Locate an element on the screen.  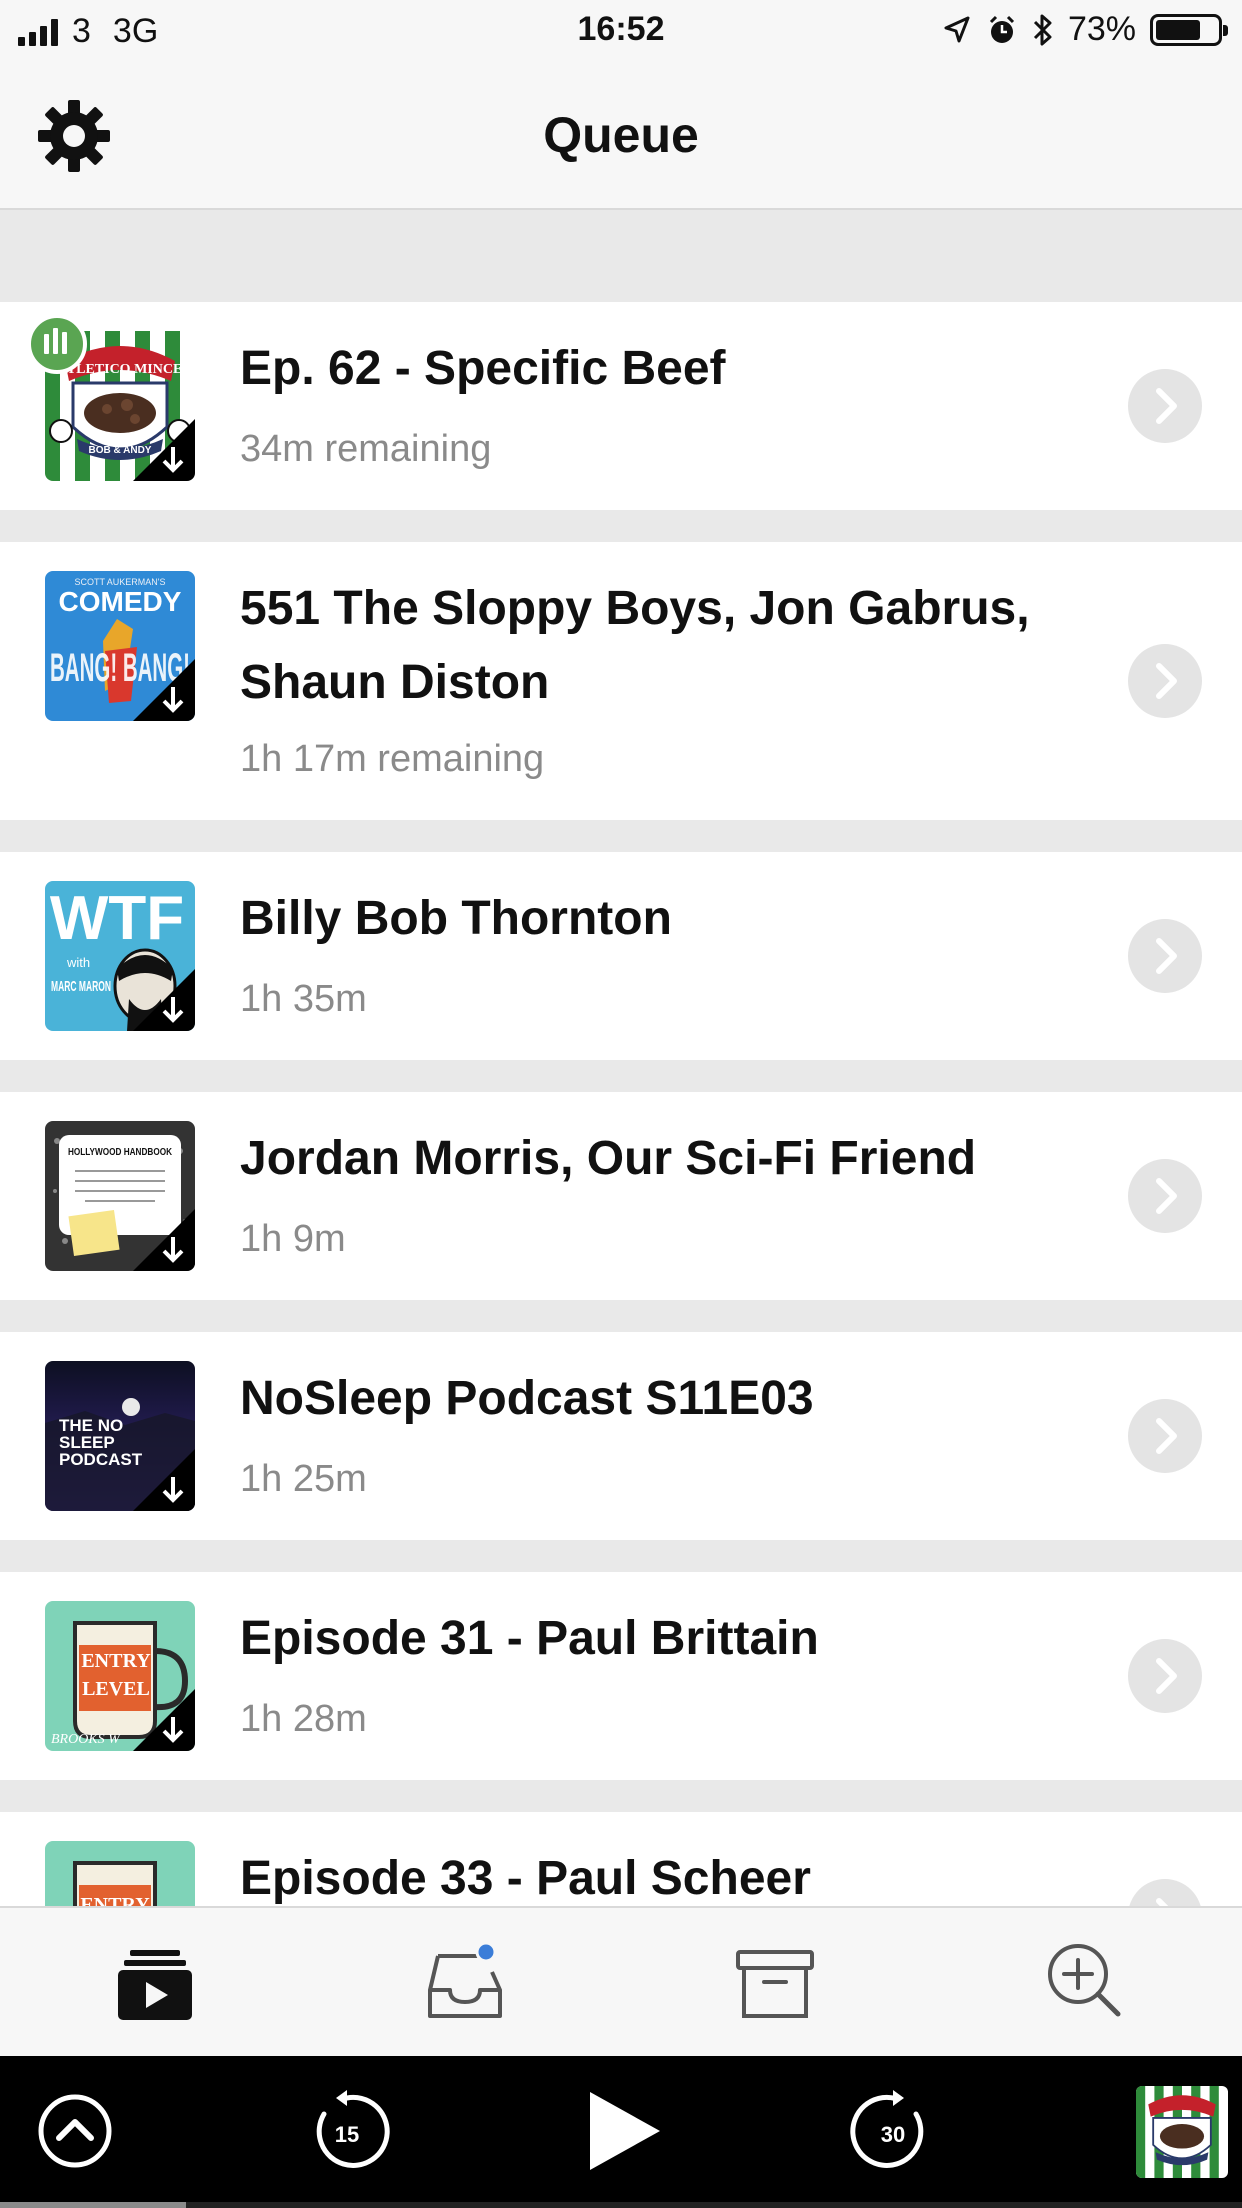
play-button is located at coordinates (621, 2131).